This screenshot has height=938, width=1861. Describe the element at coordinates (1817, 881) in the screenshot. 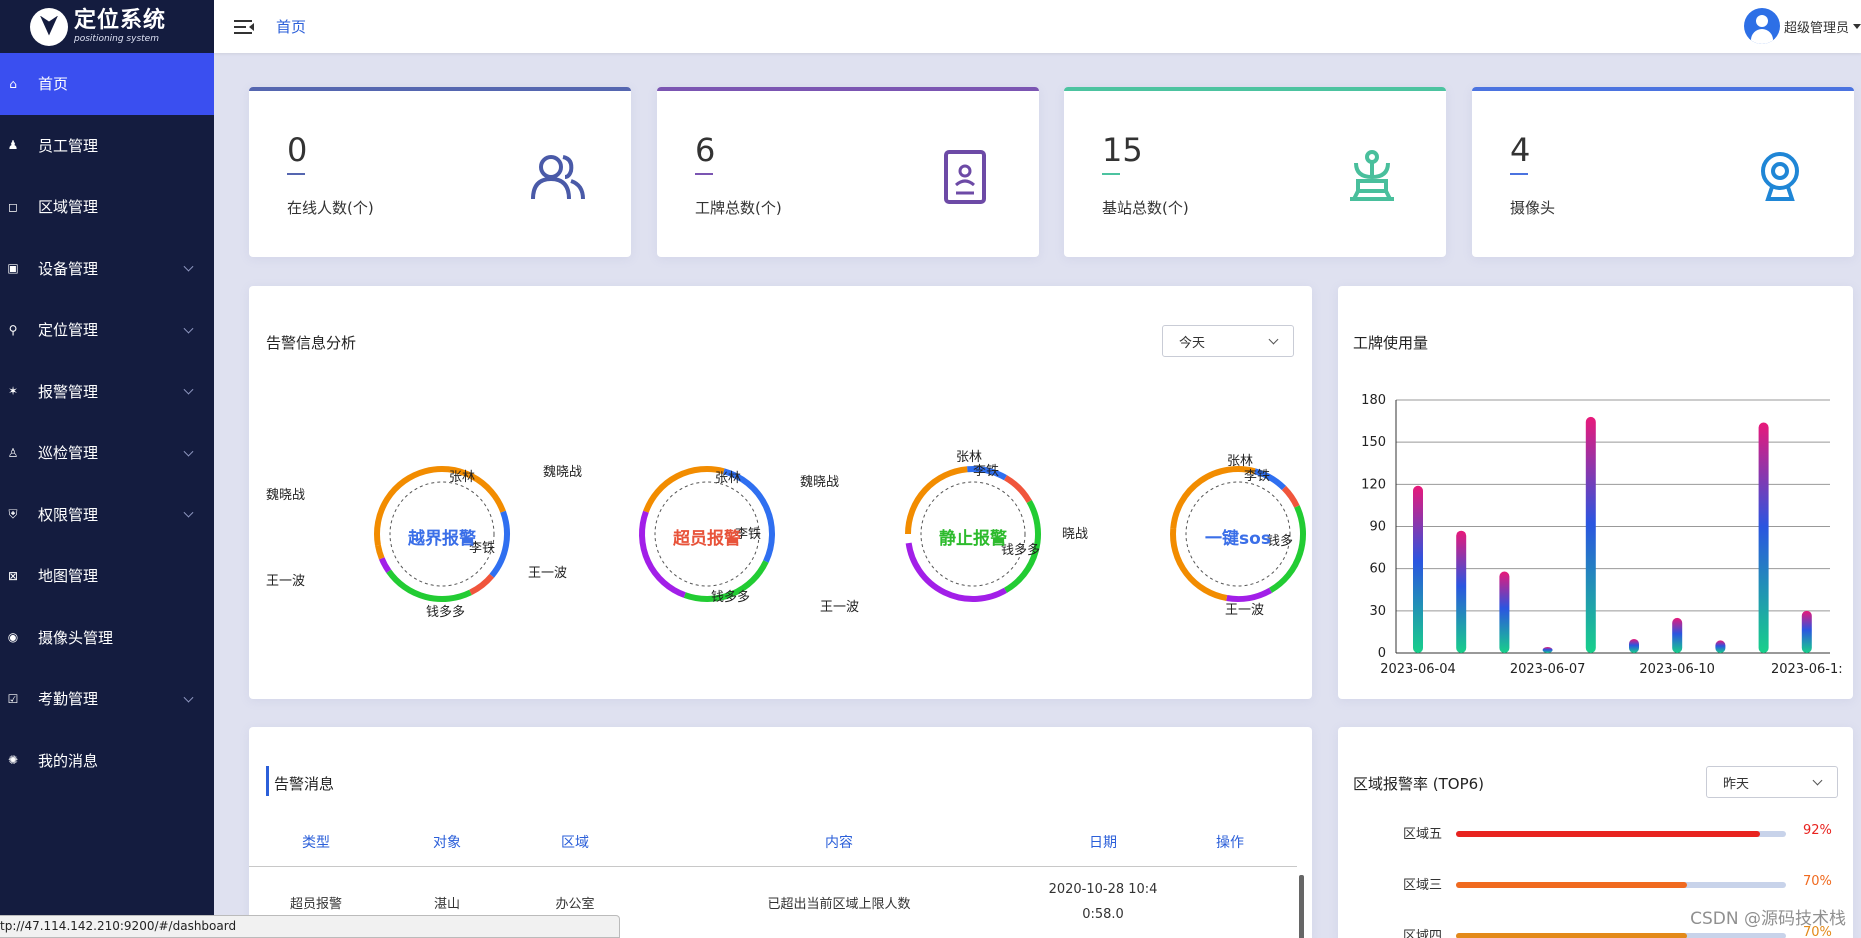

I see `region-percent: 70%` at that location.